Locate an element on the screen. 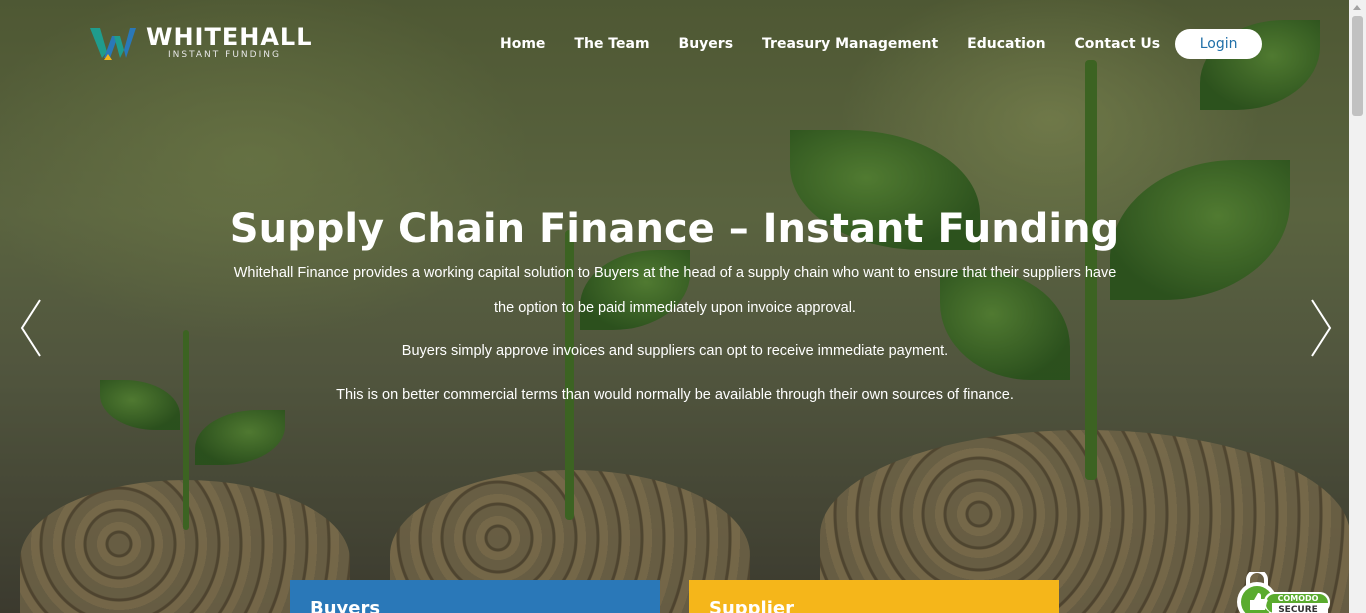  supplier-card: Supplier is located at coordinates (874, 596).